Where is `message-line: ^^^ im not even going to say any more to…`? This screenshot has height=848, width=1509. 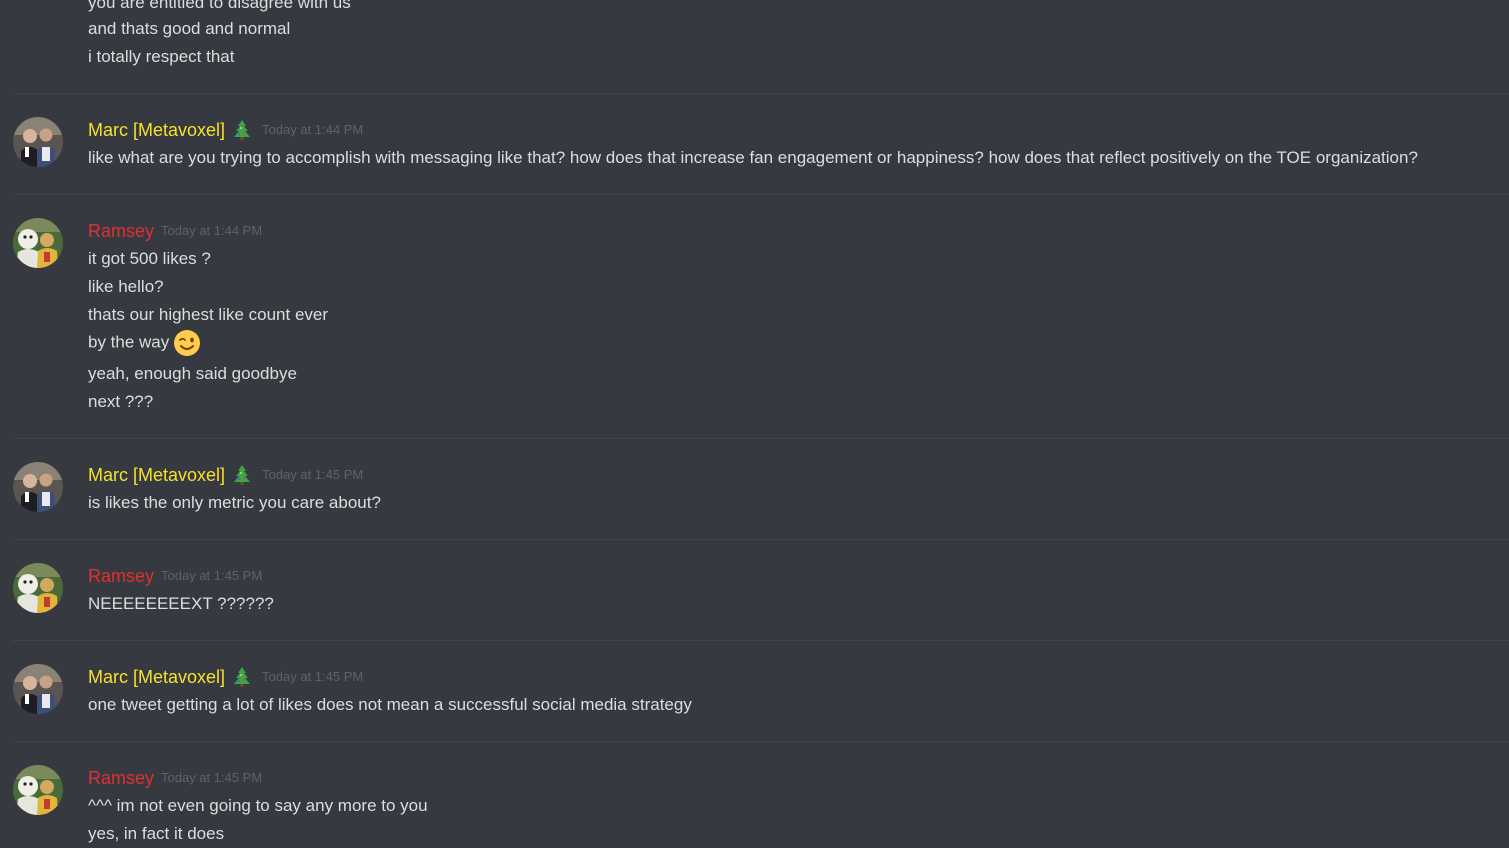
message-line: ^^^ im not even going to say any more to… is located at coordinates (258, 805).